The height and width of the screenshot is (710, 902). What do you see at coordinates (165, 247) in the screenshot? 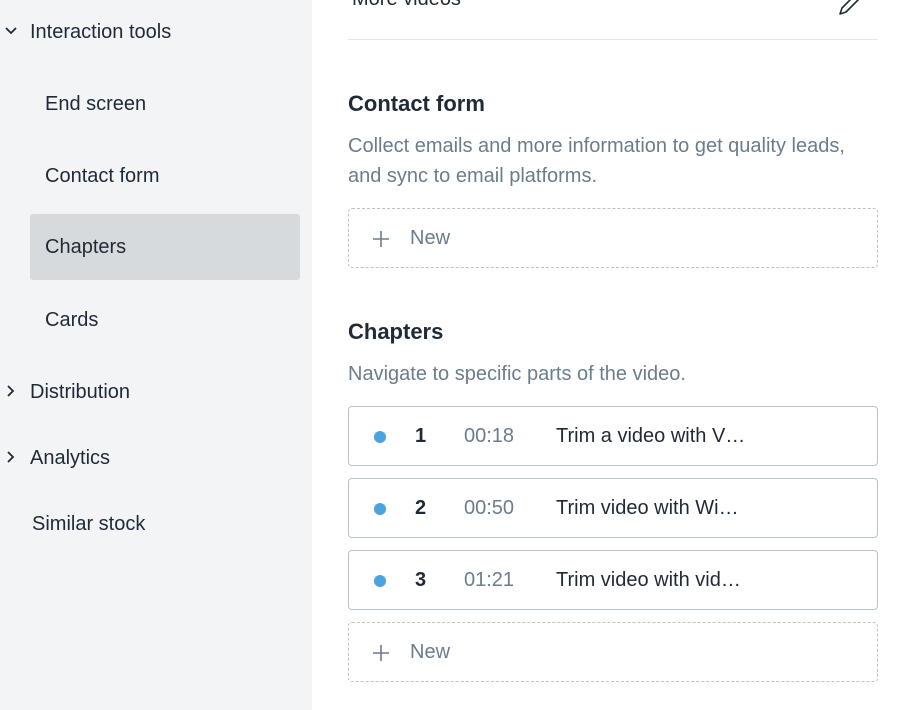
I see `sidebar-item-chapters: Chapters` at bounding box center [165, 247].